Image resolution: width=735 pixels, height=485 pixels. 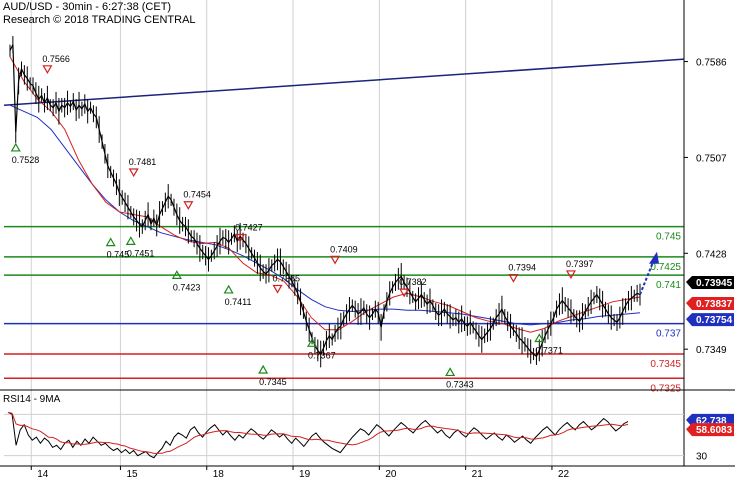 What do you see at coordinates (711, 63) in the screenshot?
I see `price-tick-label: 0.7586` at bounding box center [711, 63].